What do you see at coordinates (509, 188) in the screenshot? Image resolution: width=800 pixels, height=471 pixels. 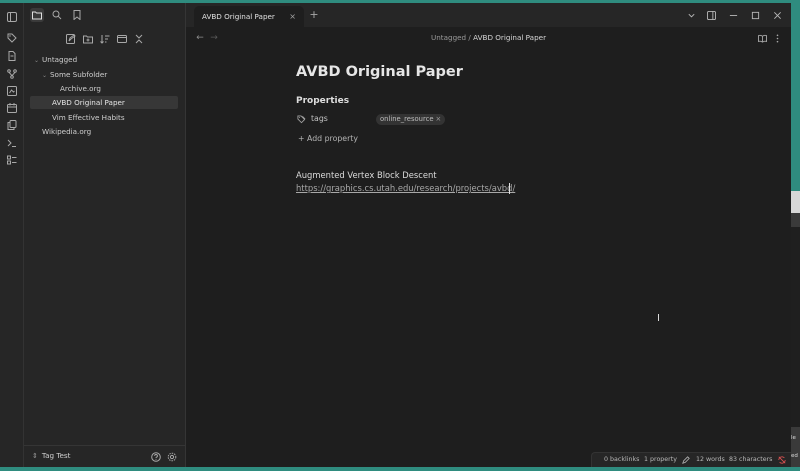 I see `text-caret` at bounding box center [509, 188].